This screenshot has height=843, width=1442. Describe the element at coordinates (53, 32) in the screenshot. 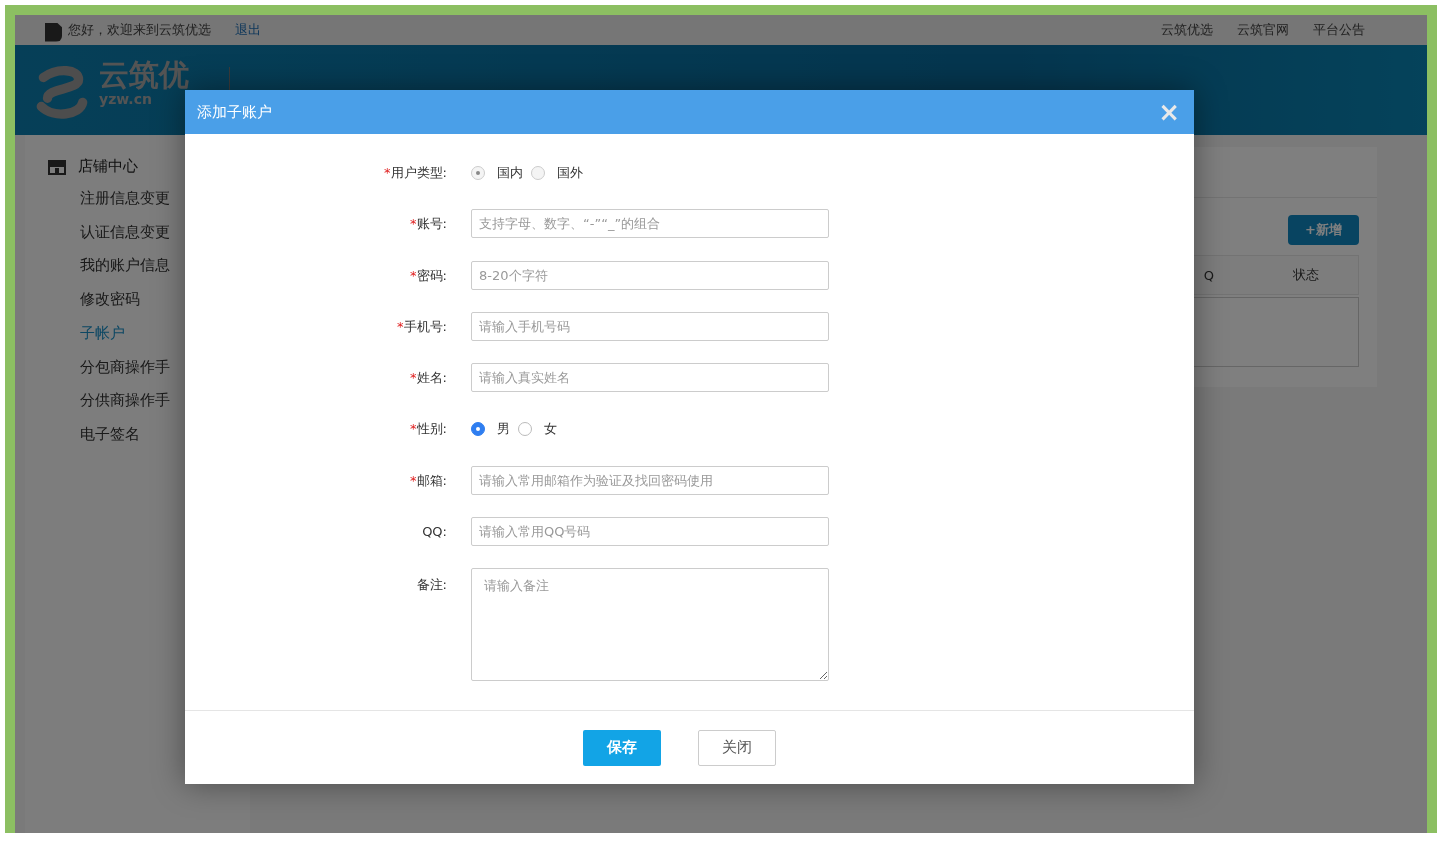

I see `document-icon` at that location.